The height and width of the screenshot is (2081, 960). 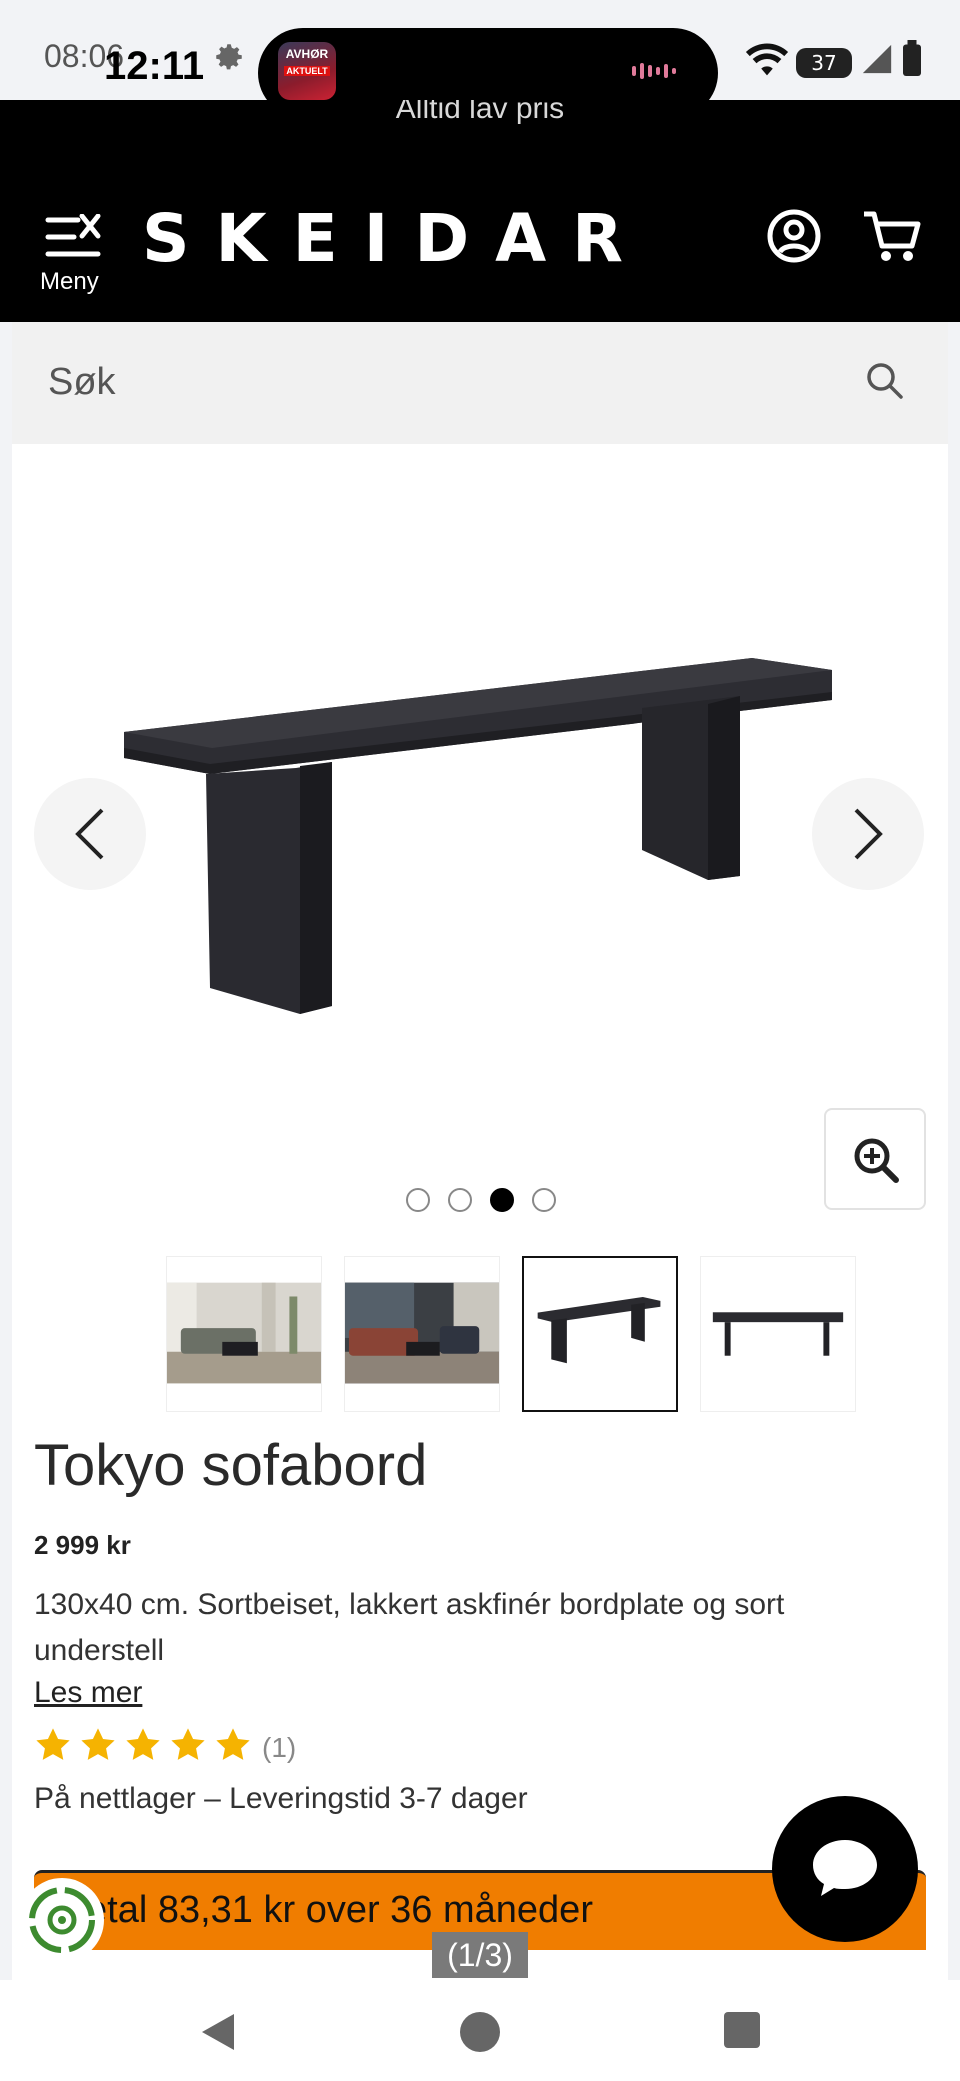 I want to click on search-input, so click(x=438, y=382).